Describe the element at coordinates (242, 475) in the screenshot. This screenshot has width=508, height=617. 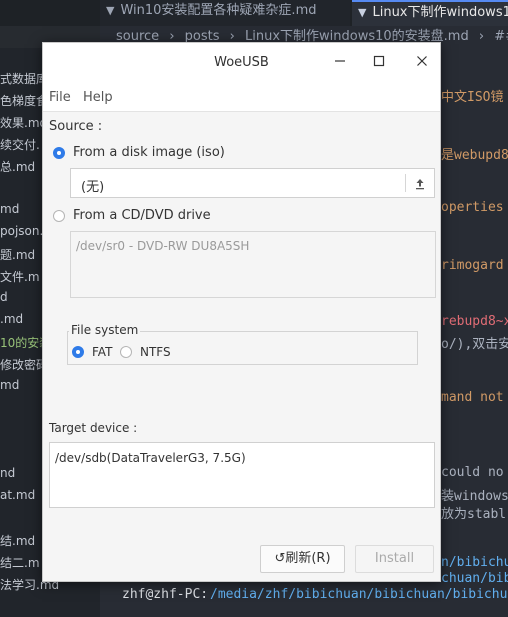
I see `target-device-list: /dev/sdb(DataTravelerG3, 7.5G)` at that location.